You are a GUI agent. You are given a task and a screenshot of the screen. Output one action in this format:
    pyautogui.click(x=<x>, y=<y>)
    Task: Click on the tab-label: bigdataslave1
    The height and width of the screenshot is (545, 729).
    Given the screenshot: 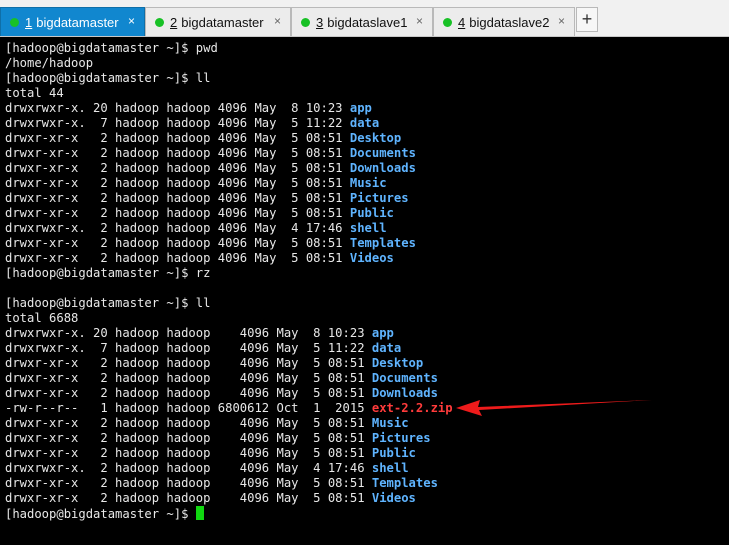 What is the action you would take?
    pyautogui.click(x=367, y=22)
    